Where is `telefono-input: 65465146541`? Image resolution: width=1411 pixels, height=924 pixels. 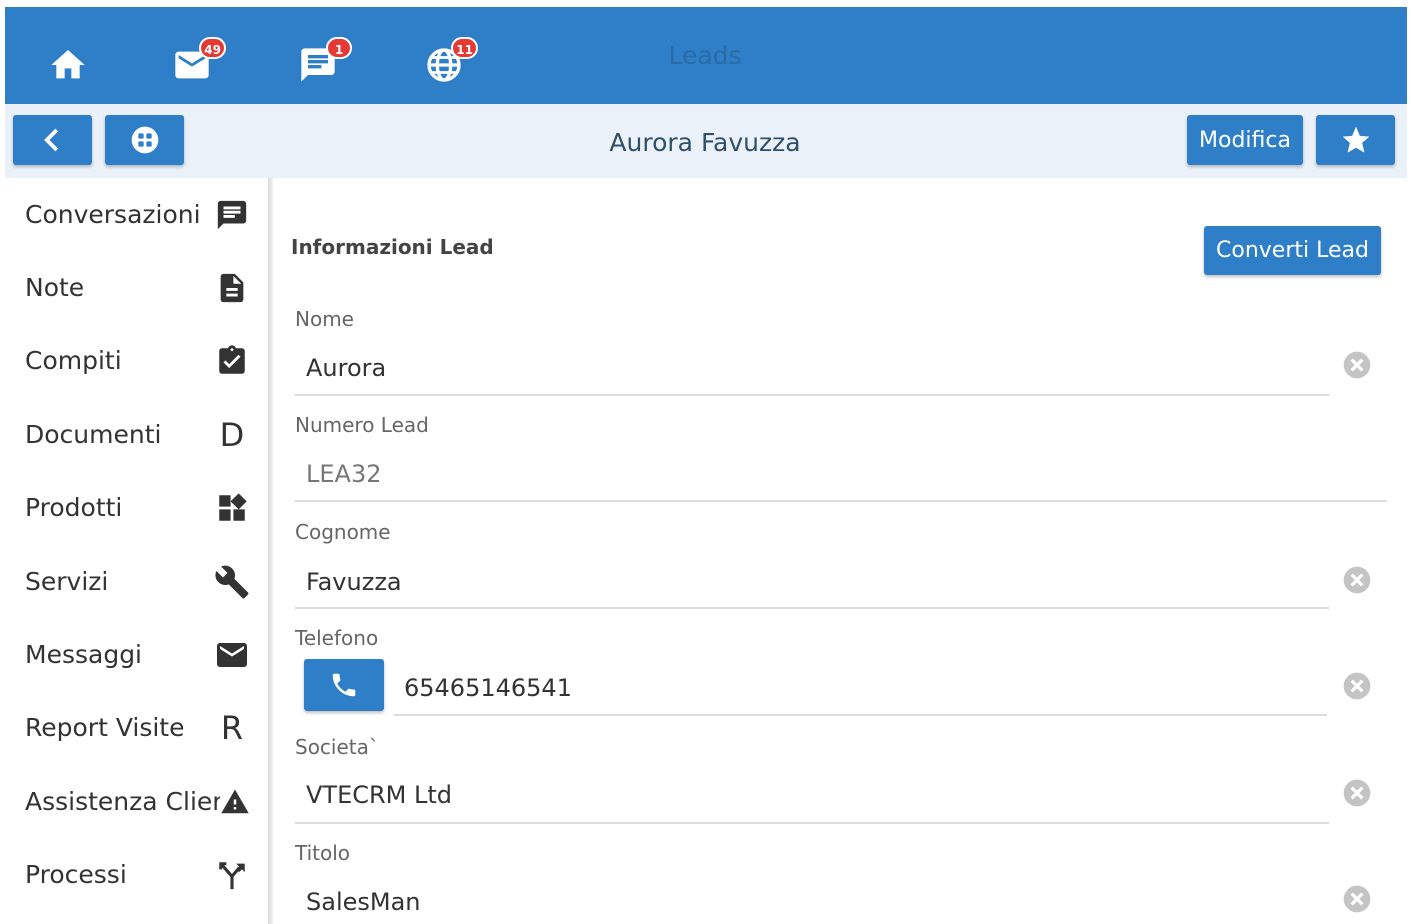
telefono-input: 65465146541 is located at coordinates (488, 688).